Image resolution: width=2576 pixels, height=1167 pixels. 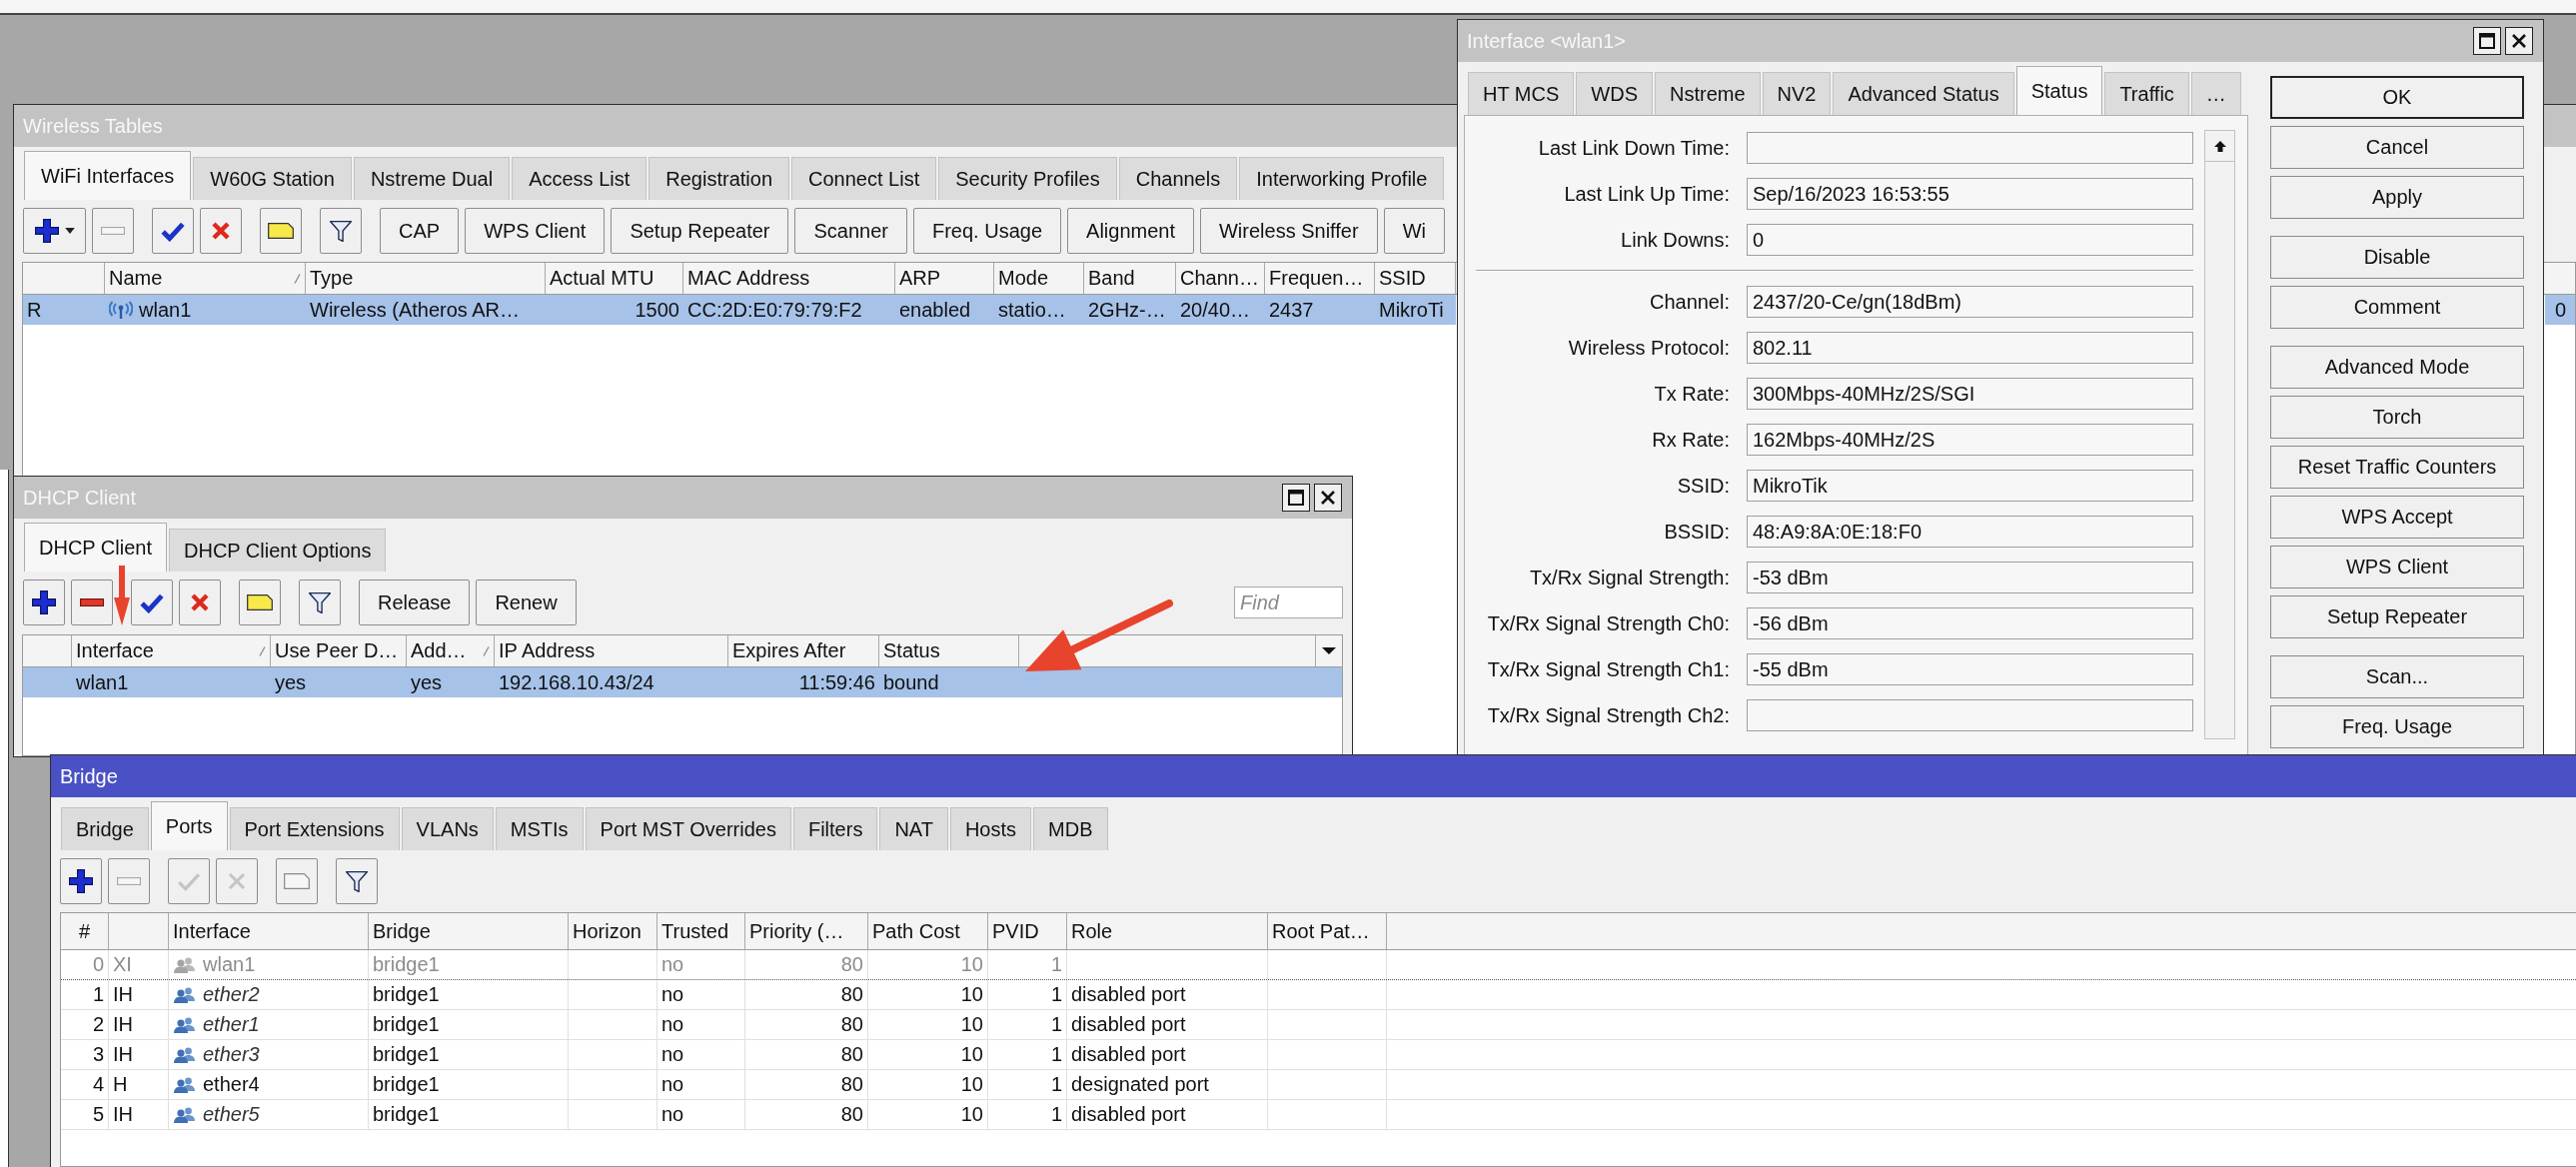 What do you see at coordinates (990, 829) in the screenshot?
I see `tab: Hosts` at bounding box center [990, 829].